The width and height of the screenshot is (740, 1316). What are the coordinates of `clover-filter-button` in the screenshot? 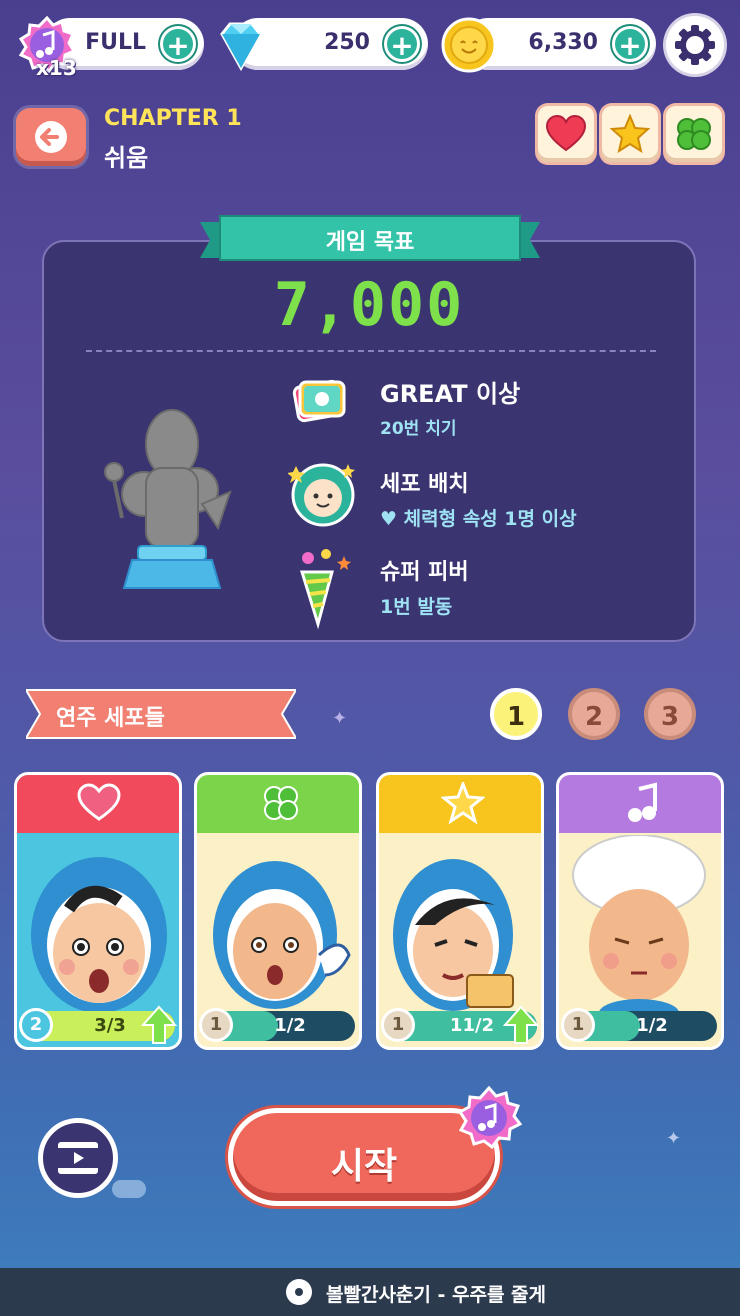 It's located at (694, 134).